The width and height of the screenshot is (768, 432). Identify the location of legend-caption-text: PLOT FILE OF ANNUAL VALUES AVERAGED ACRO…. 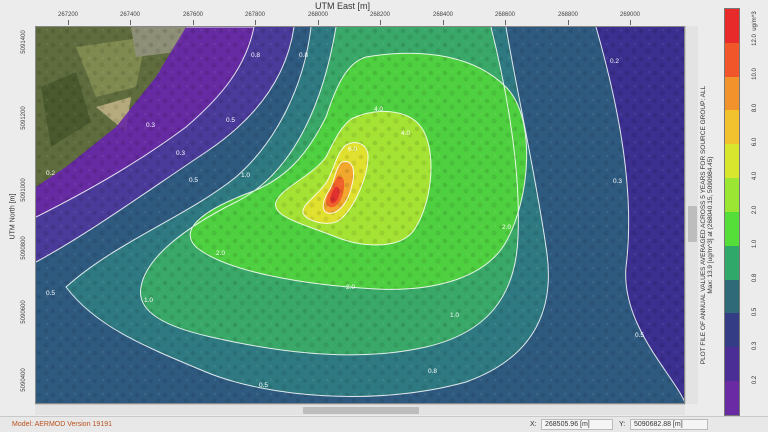
(707, 225).